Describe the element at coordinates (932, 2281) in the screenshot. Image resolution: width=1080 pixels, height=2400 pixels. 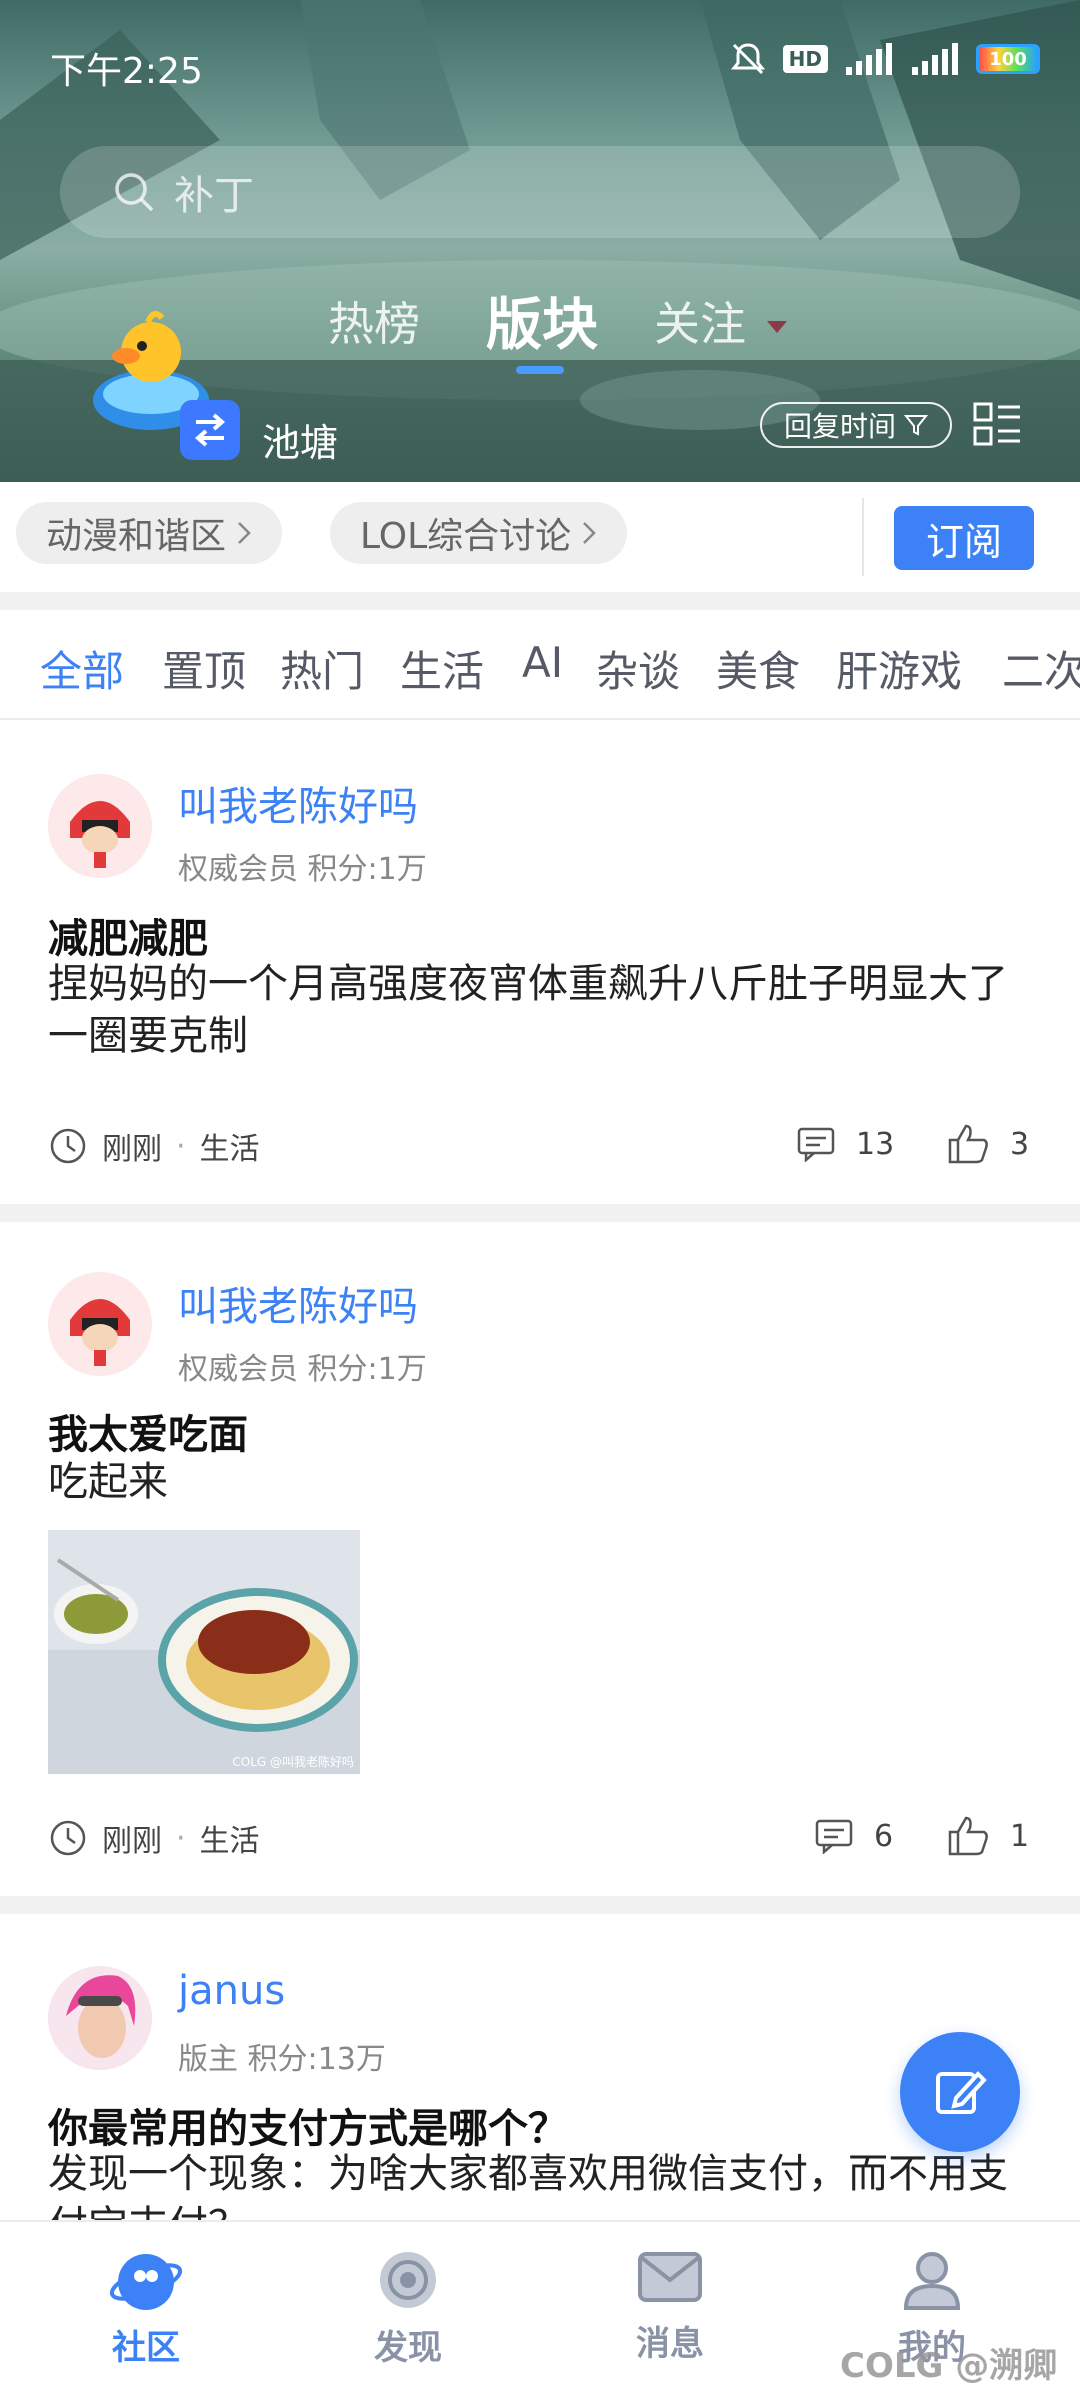
I see `profile-icon` at that location.